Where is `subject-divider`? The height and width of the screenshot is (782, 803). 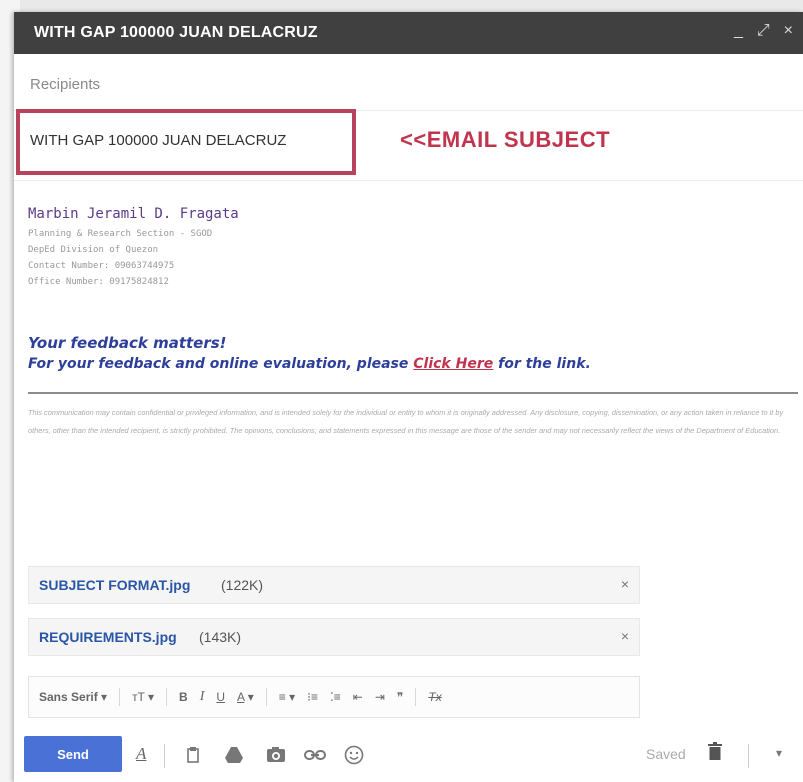 subject-divider is located at coordinates (408, 180).